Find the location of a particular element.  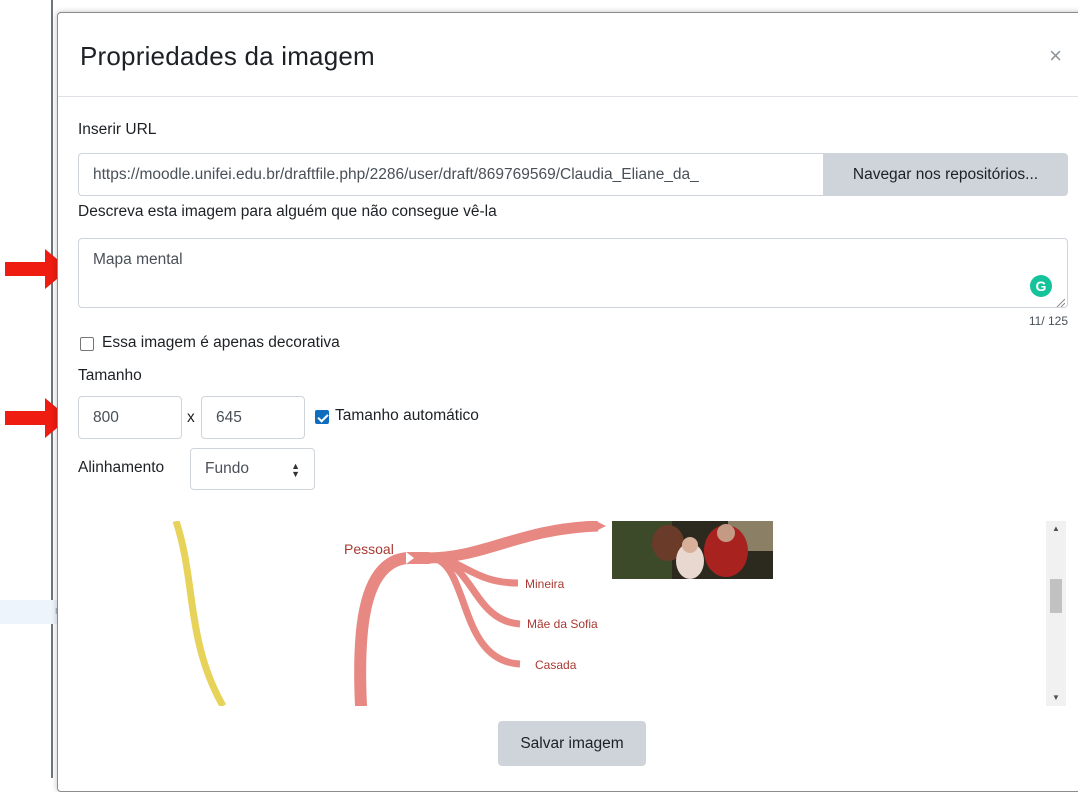

select-arrows-icon: ▲ ▼ is located at coordinates (295, 470).